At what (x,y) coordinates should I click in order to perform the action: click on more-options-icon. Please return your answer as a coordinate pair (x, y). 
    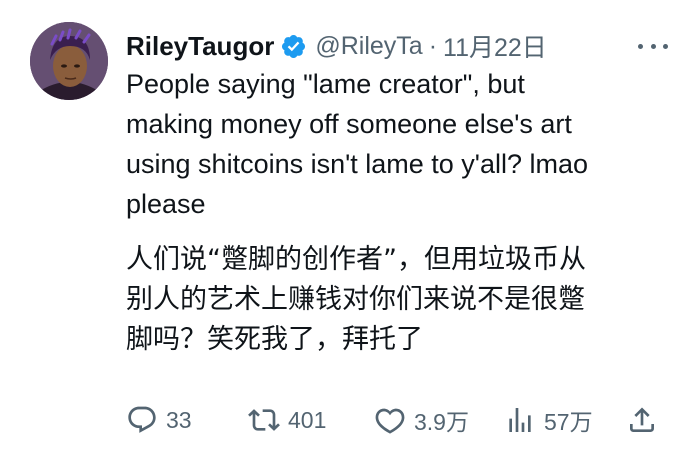
    Looking at the image, I should click on (653, 46).